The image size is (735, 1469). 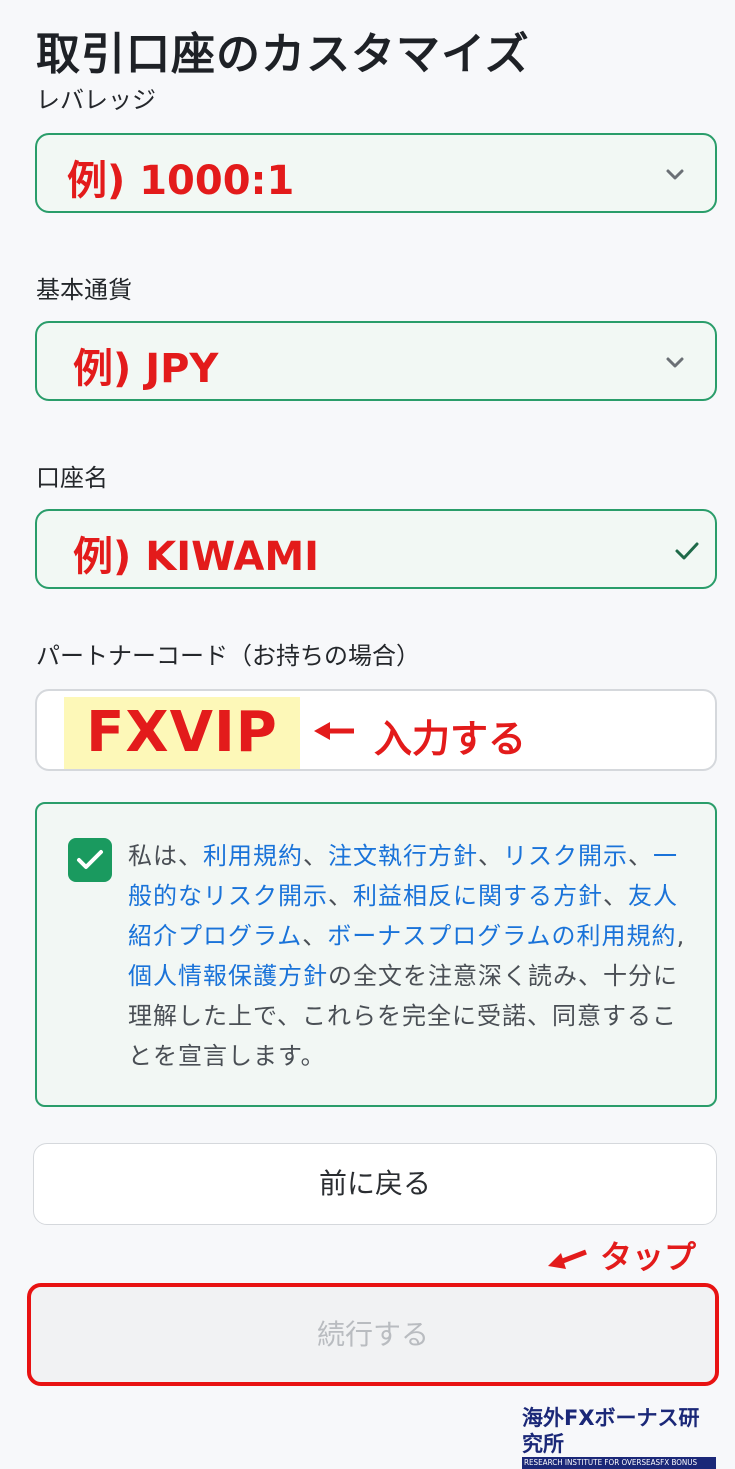 I want to click on link-terms: 利用規約, so click(x=253, y=856).